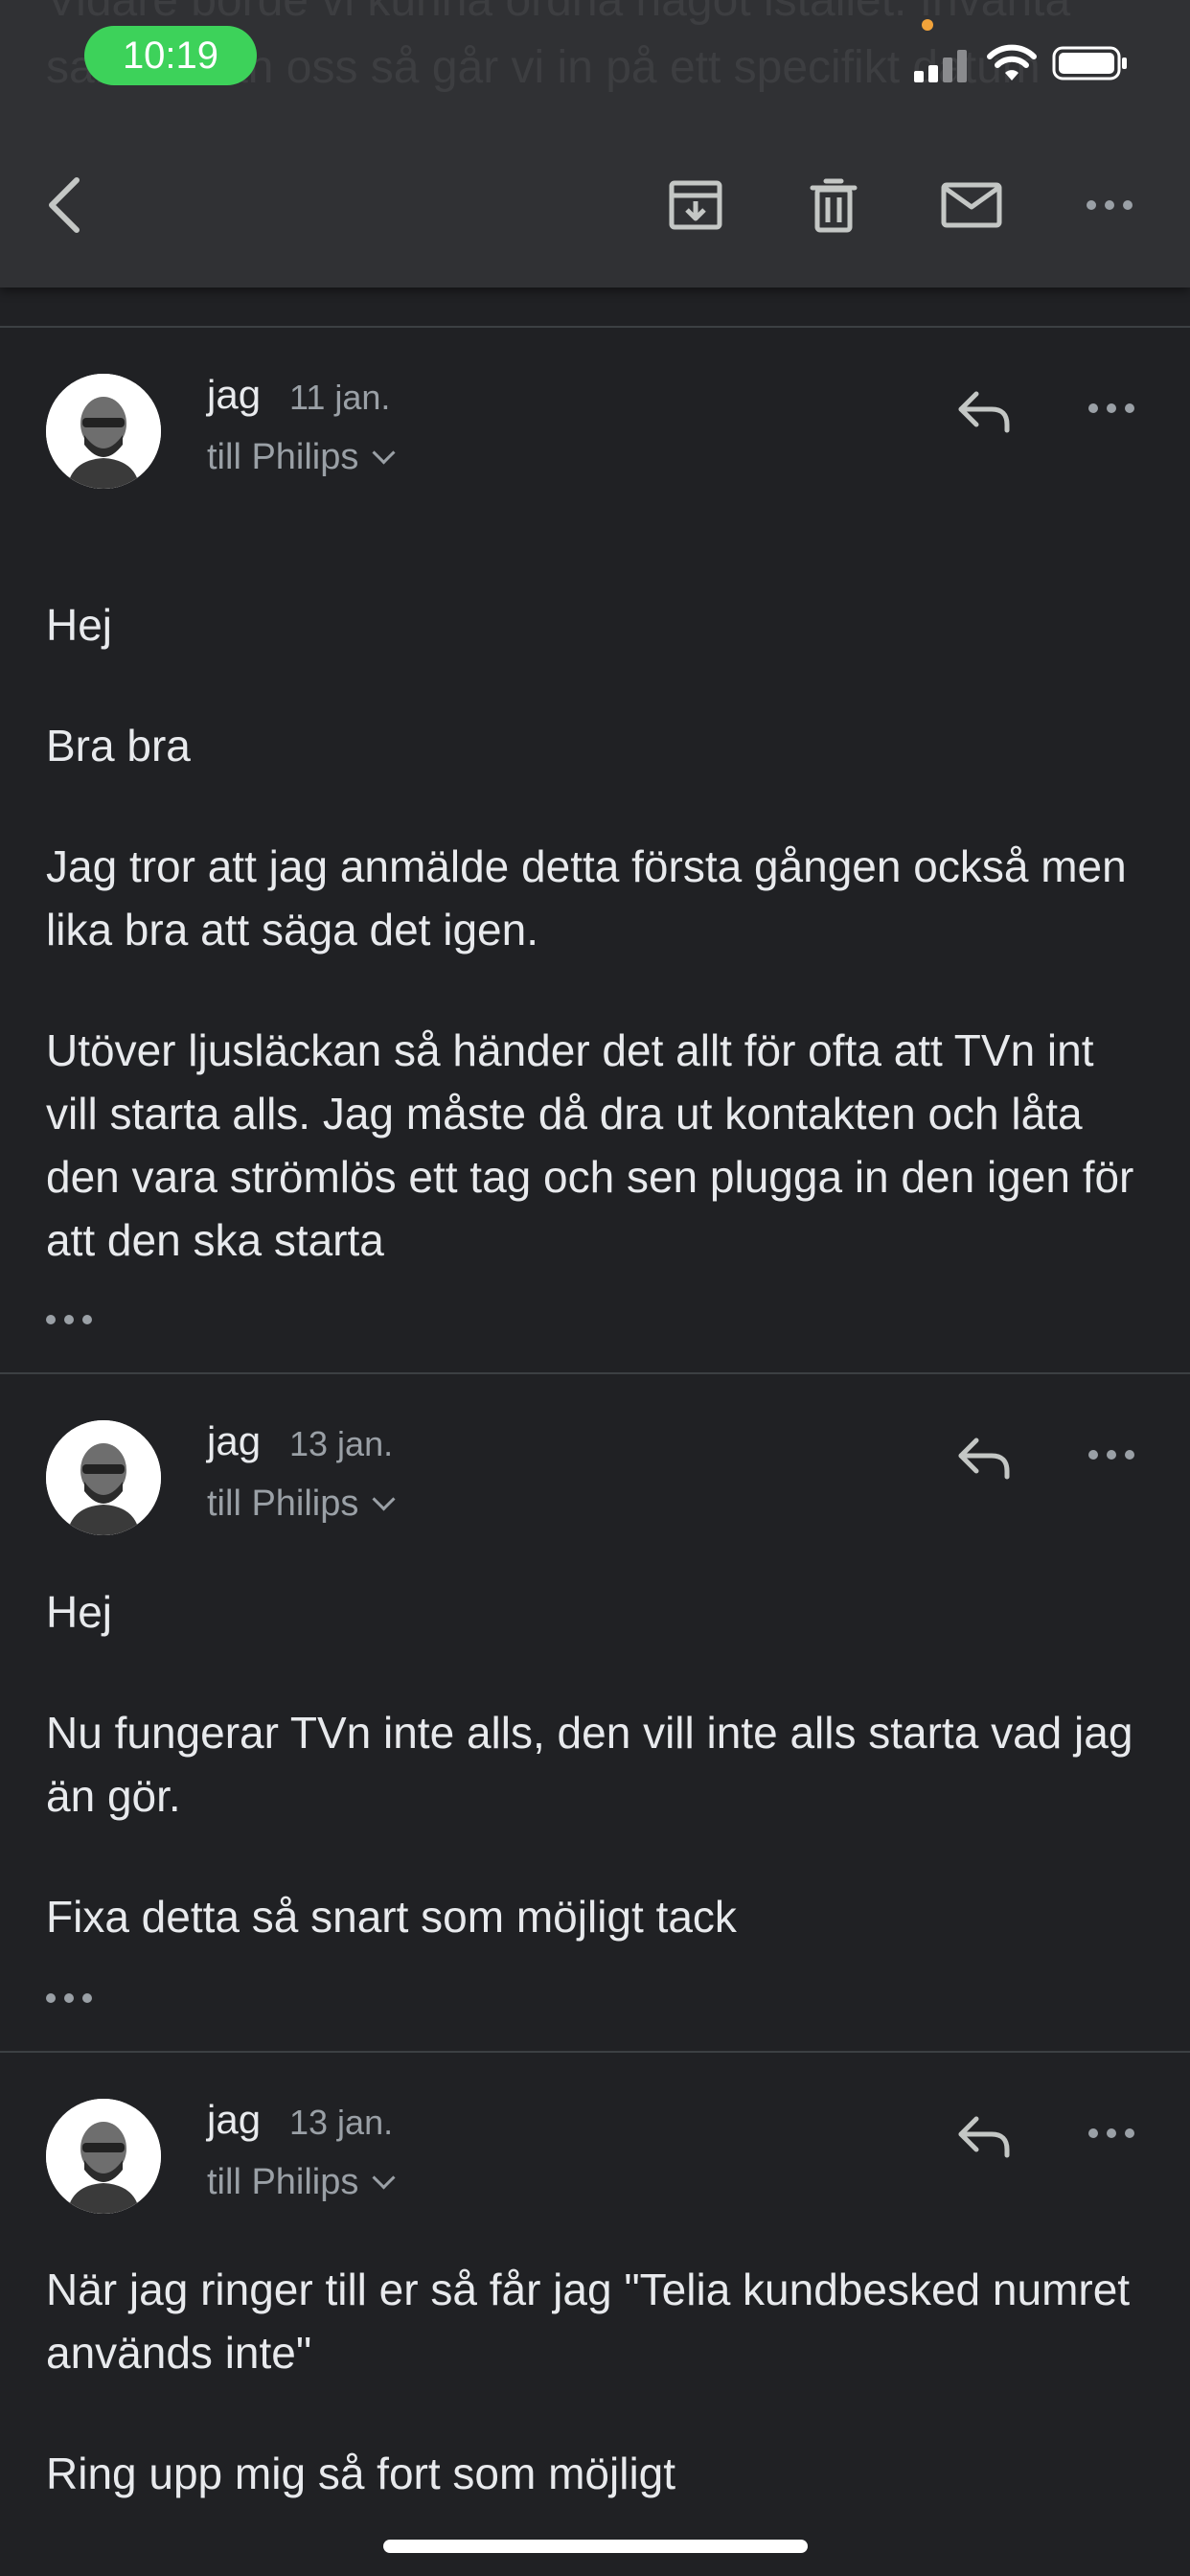 The image size is (1190, 2576). I want to click on more-options-button, so click(1109, 205).